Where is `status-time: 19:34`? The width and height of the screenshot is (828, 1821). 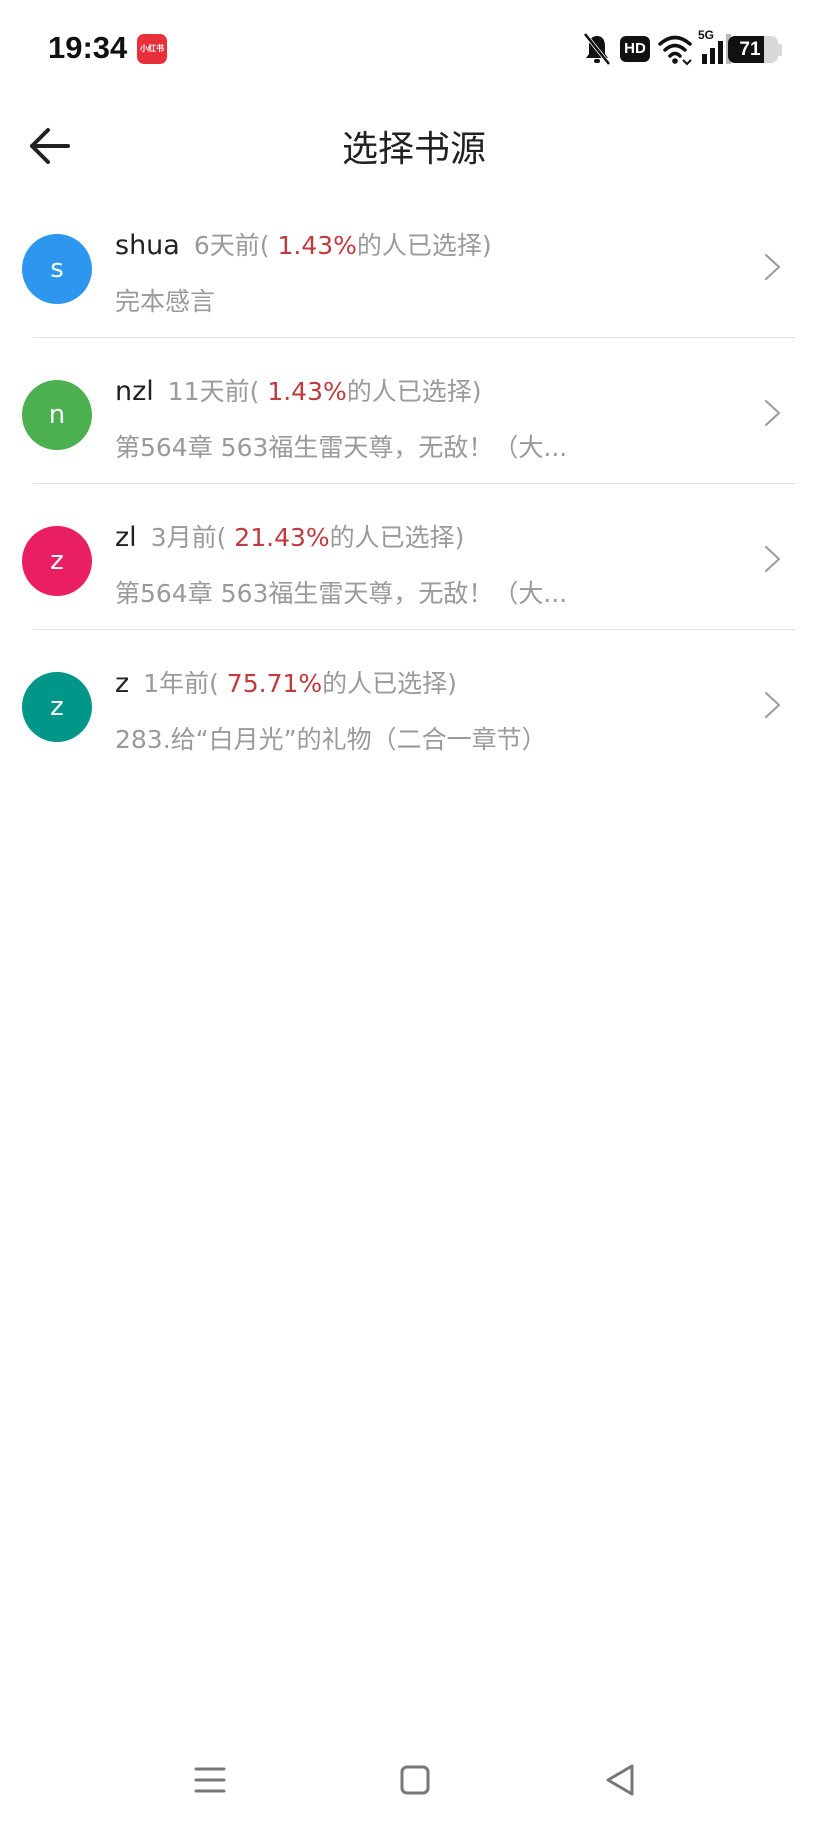 status-time: 19:34 is located at coordinates (88, 47).